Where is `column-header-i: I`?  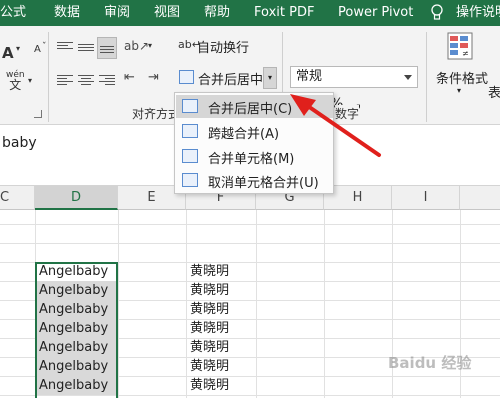
column-header-i: I is located at coordinates (426, 198).